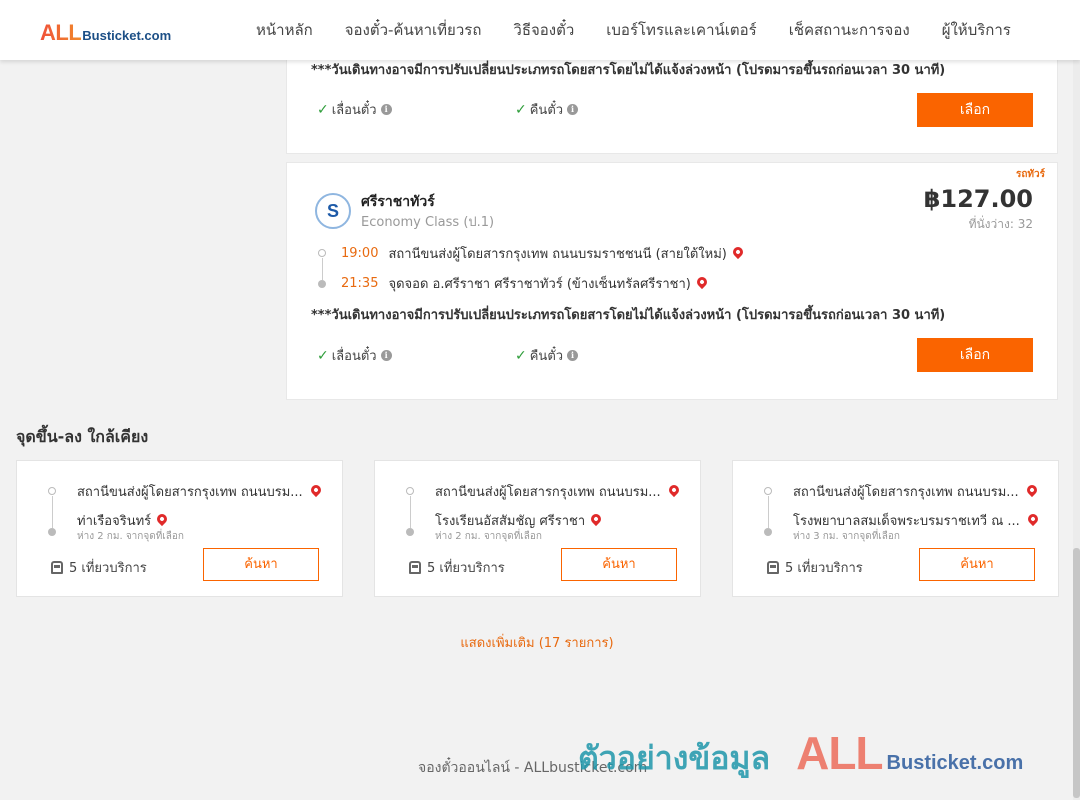  I want to click on scrollbar-thumb, so click(1076, 673).